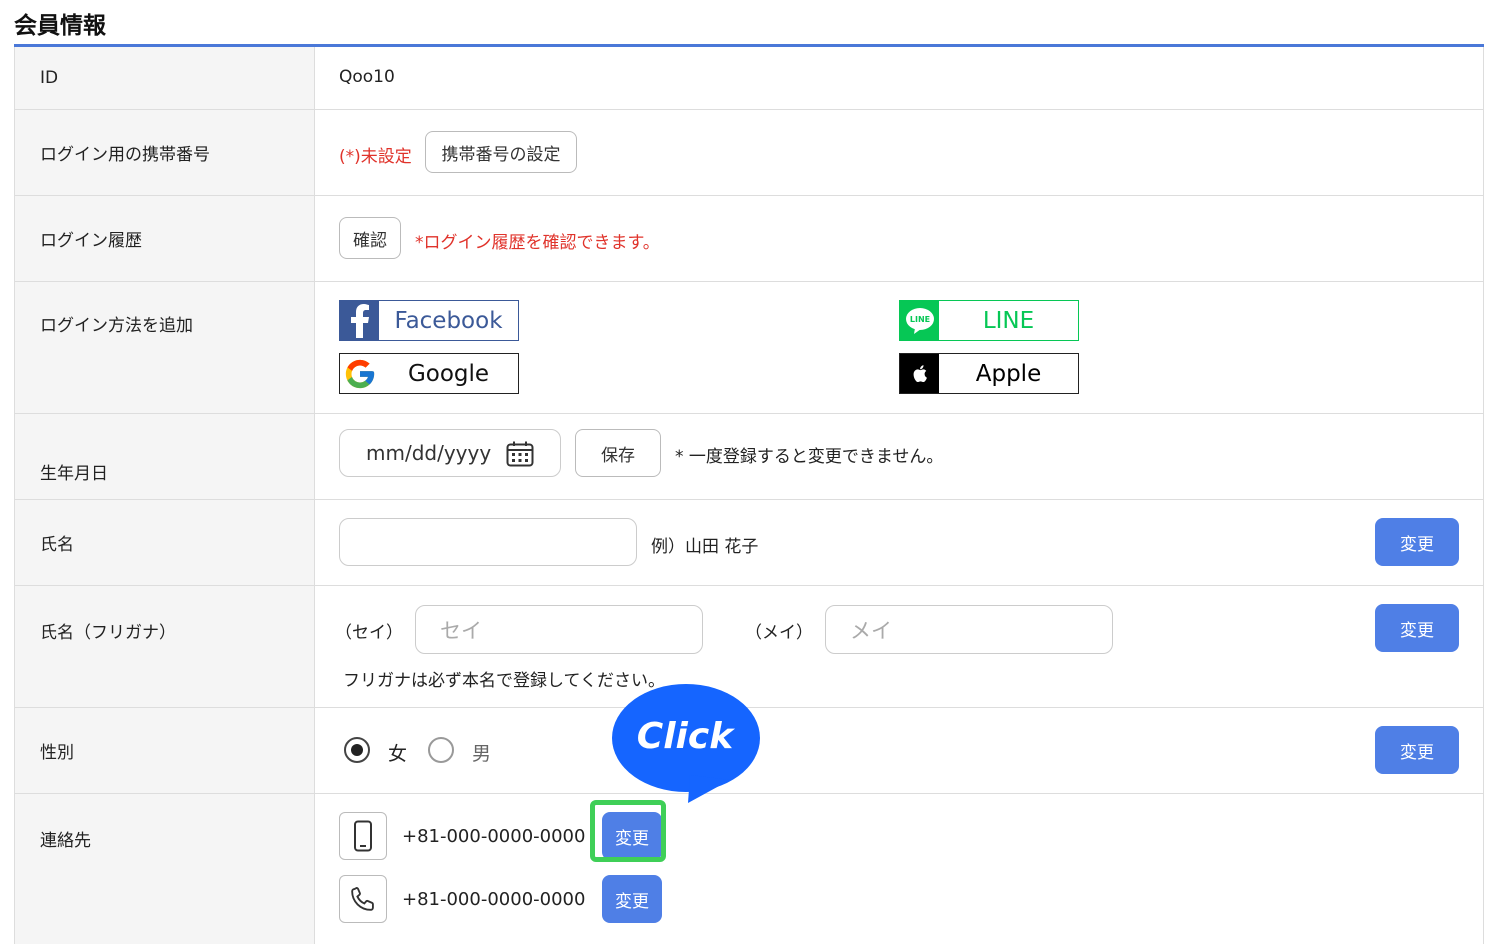 This screenshot has height=944, width=1498. I want to click on radio-male, so click(441, 750).